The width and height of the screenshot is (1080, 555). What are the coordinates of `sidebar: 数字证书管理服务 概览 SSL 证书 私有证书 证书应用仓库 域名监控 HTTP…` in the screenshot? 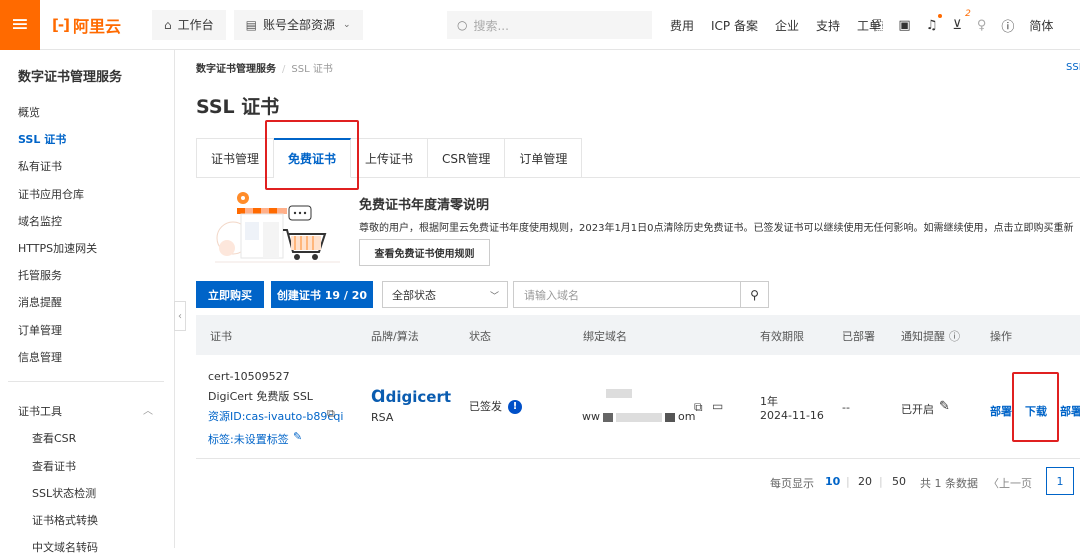 It's located at (87, 302).